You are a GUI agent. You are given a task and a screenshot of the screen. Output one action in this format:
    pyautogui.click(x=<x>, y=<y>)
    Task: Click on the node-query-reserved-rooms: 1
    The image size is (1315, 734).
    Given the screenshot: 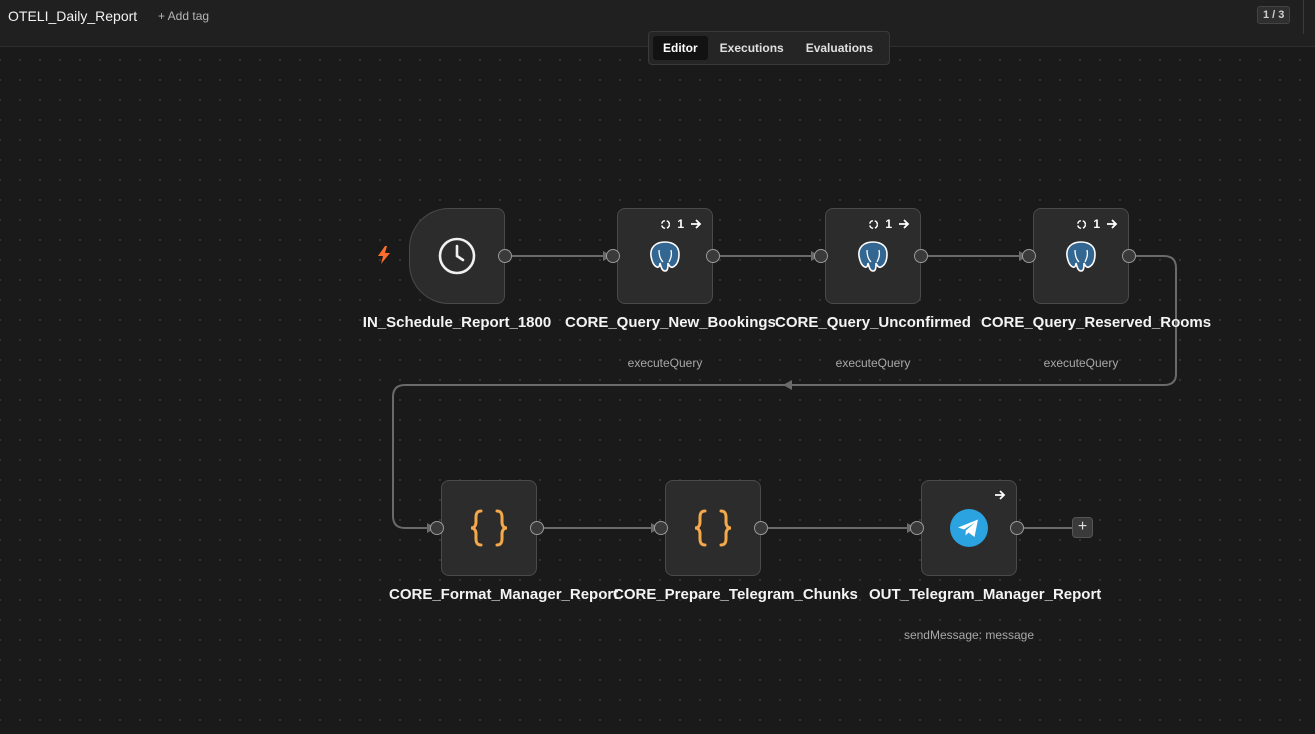 What is the action you would take?
    pyautogui.click(x=1081, y=256)
    